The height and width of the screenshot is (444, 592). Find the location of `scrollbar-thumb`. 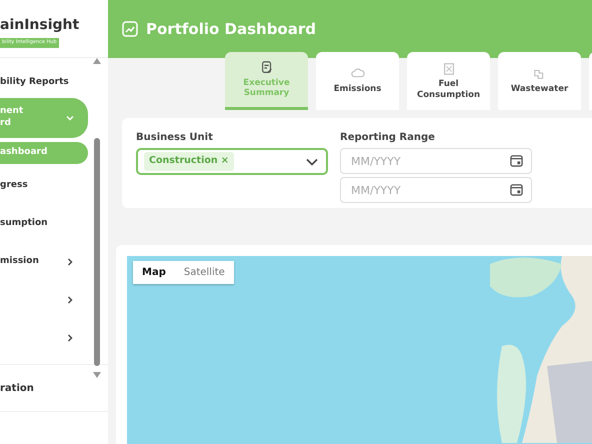

scrollbar-thumb is located at coordinates (97, 252).